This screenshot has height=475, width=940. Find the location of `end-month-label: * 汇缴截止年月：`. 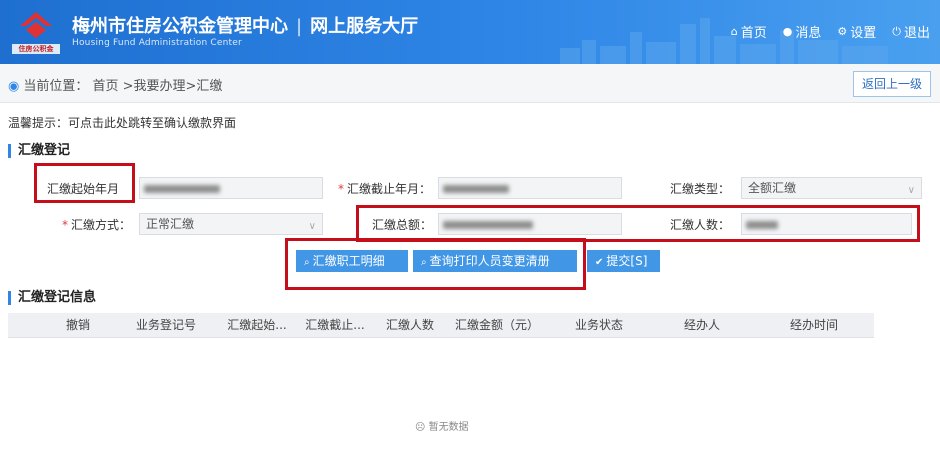

end-month-label: * 汇缴截止年月： is located at coordinates (384, 188).